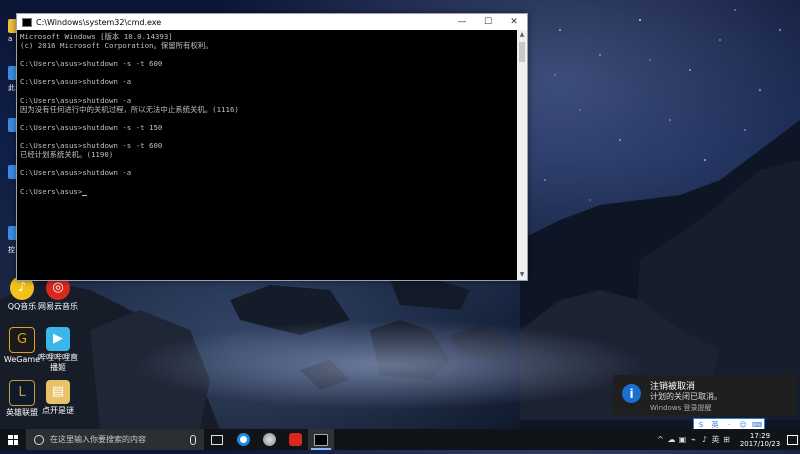 The image size is (800, 454). I want to click on console-line: (c) 2016 Microsoft Corporation。保留所有权利。, so click(116, 46).